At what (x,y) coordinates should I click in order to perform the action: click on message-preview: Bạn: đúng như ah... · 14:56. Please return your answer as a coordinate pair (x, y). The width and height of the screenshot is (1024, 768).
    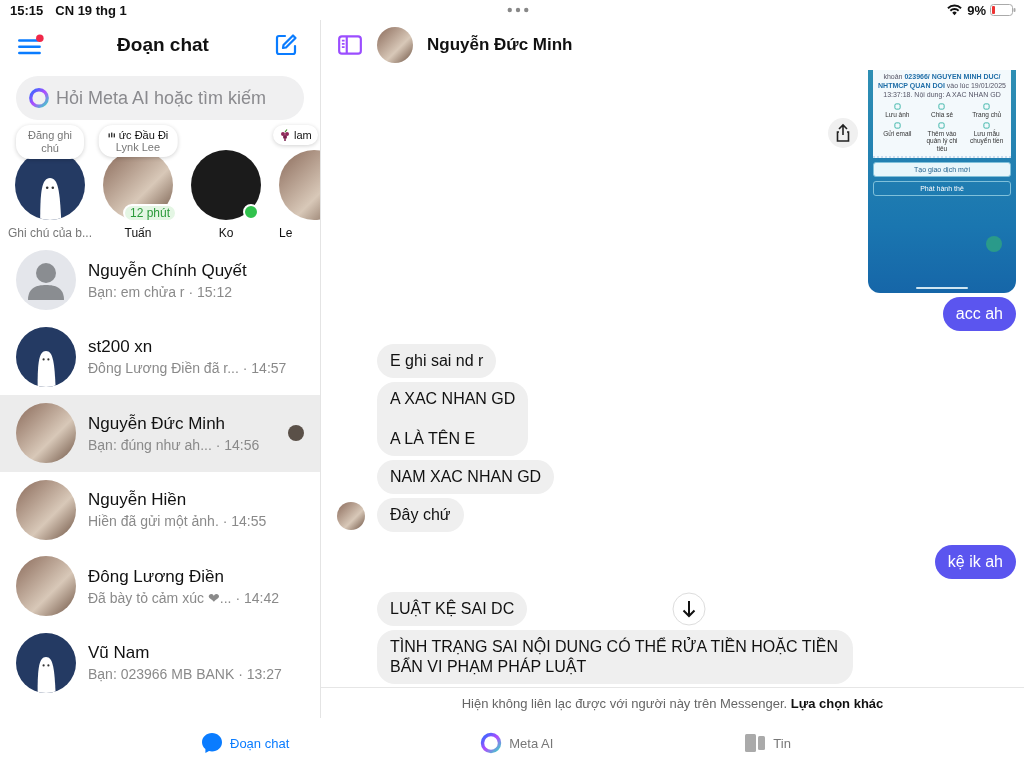
    Looking at the image, I should click on (174, 444).